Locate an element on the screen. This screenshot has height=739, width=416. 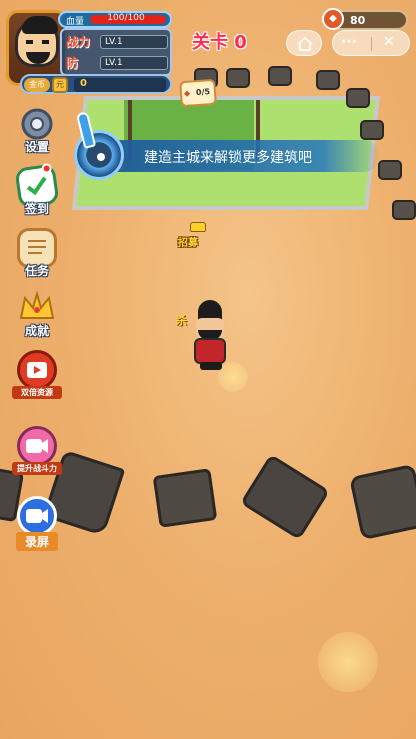
power-row: 战力 LV.1 is located at coordinates (118, 42).